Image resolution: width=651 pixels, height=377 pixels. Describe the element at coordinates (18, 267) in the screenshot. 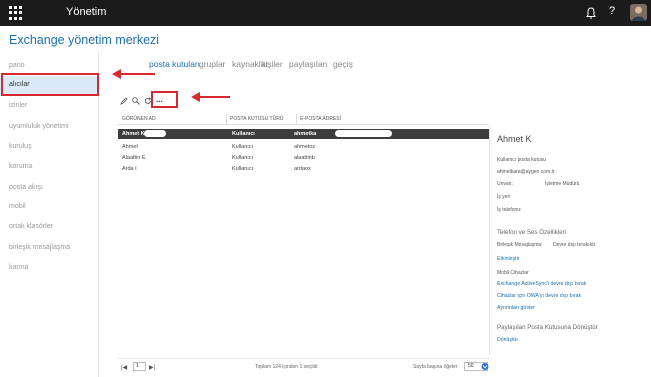

I see `sidebar-item-hybrid: karma` at that location.